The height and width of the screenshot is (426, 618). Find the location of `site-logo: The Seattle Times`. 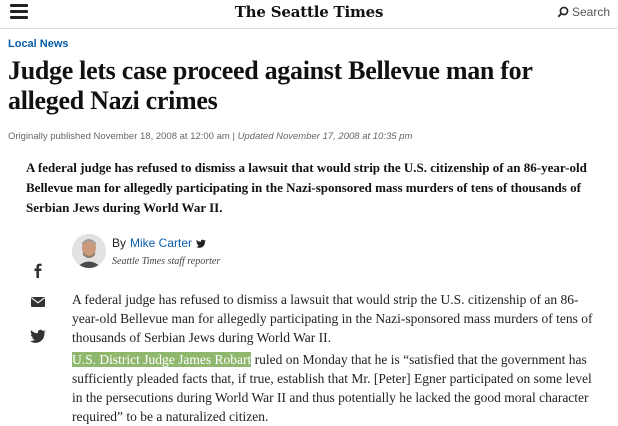

site-logo: The Seattle Times is located at coordinates (309, 12).